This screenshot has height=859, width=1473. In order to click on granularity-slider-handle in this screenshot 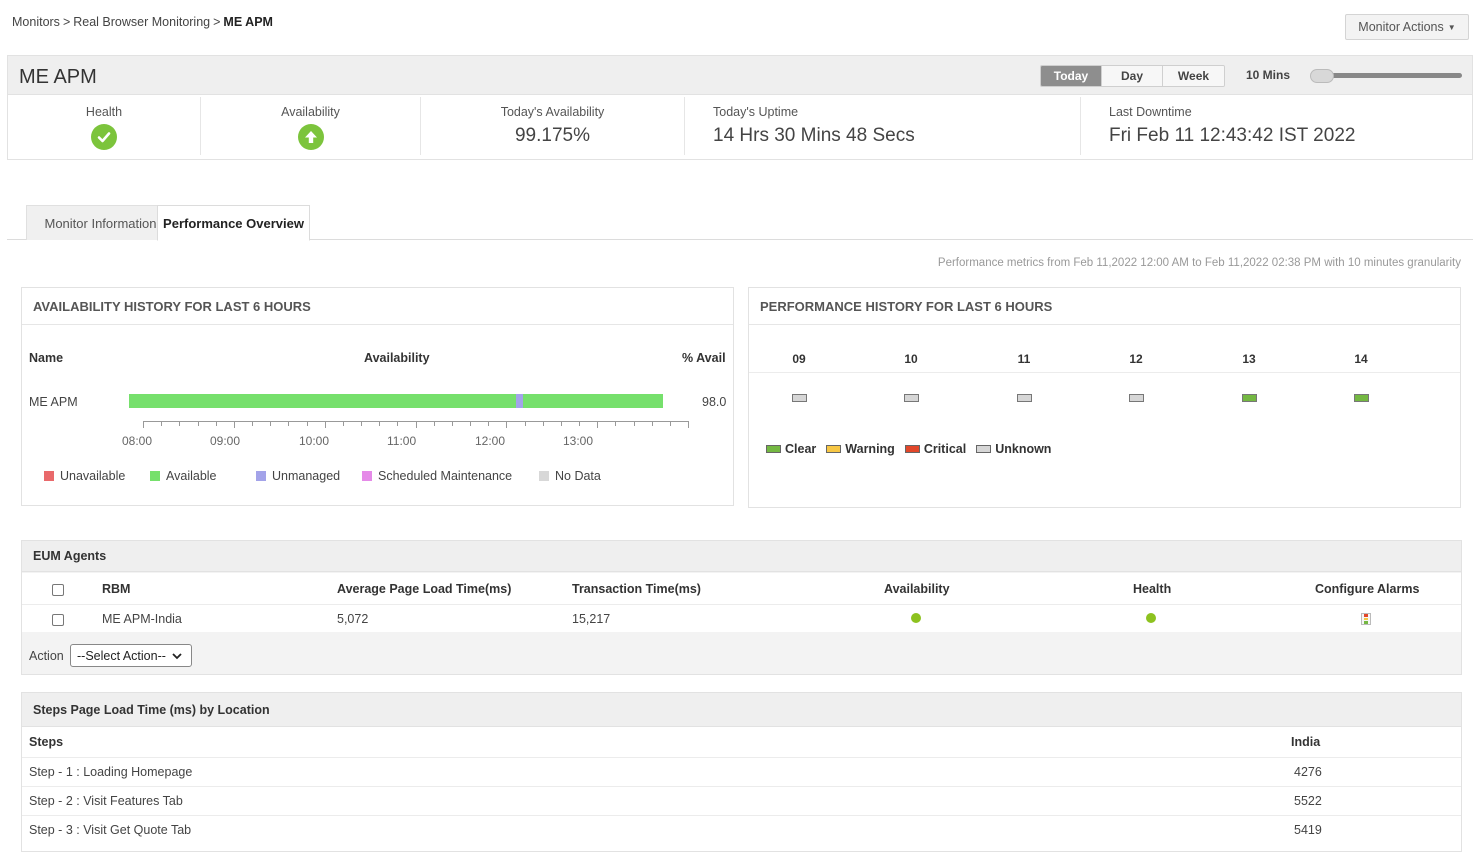, I will do `click(1322, 76)`.